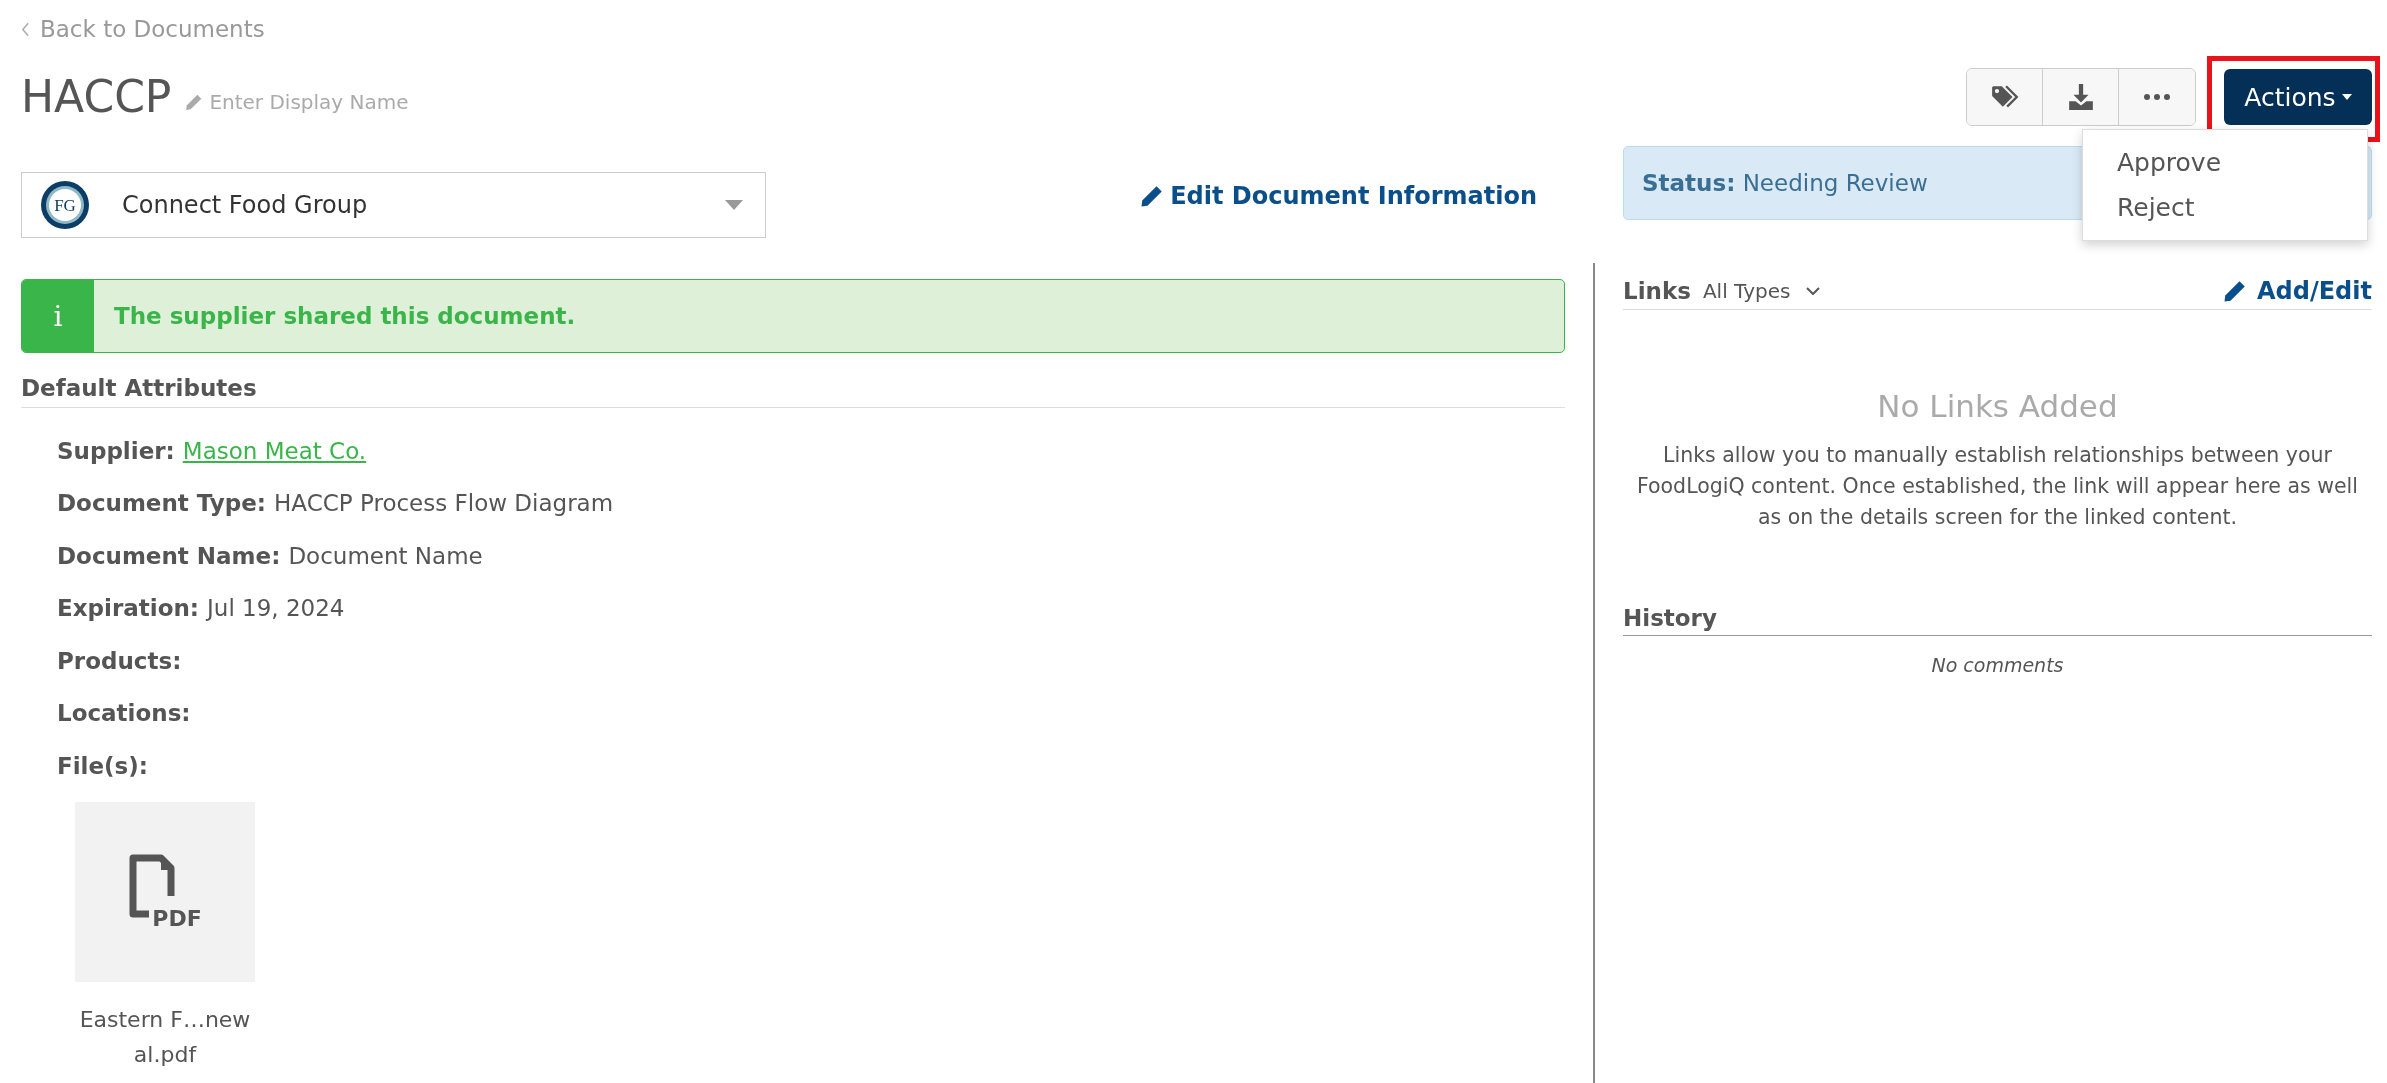 The height and width of the screenshot is (1083, 2387). What do you see at coordinates (2346, 97) in the screenshot?
I see `caret-icon` at bounding box center [2346, 97].